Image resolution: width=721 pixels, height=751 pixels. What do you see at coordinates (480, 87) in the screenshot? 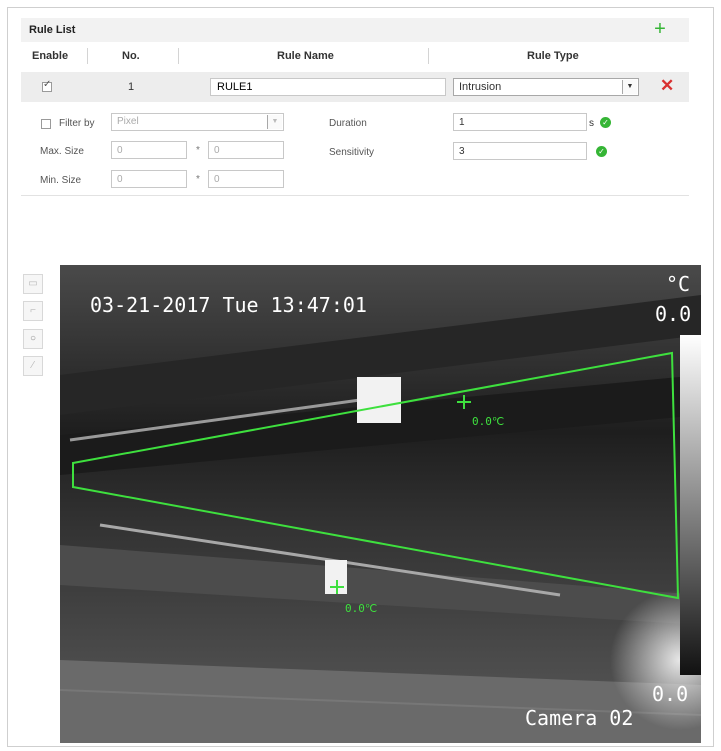
I see `rule-type-value: Intrusion` at bounding box center [480, 87].